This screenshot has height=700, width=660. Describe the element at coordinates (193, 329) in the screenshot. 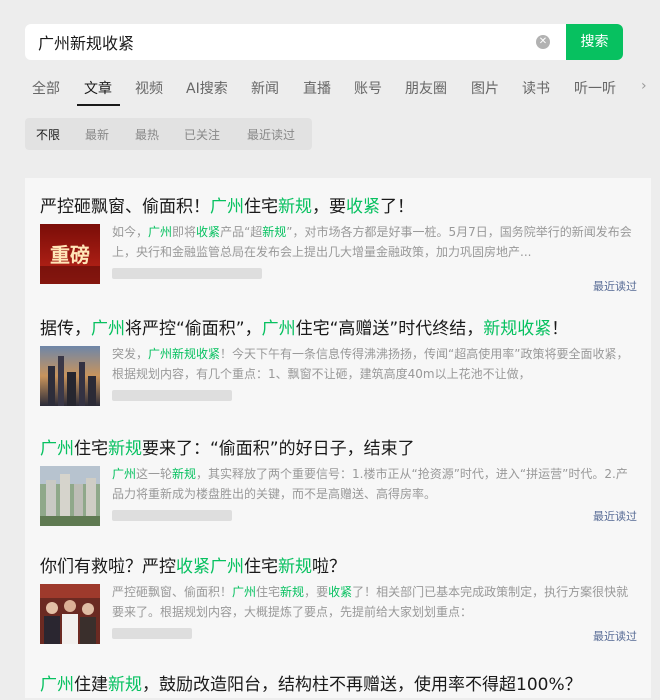

I see `text-segment: 将严控“偷面积”，` at that location.